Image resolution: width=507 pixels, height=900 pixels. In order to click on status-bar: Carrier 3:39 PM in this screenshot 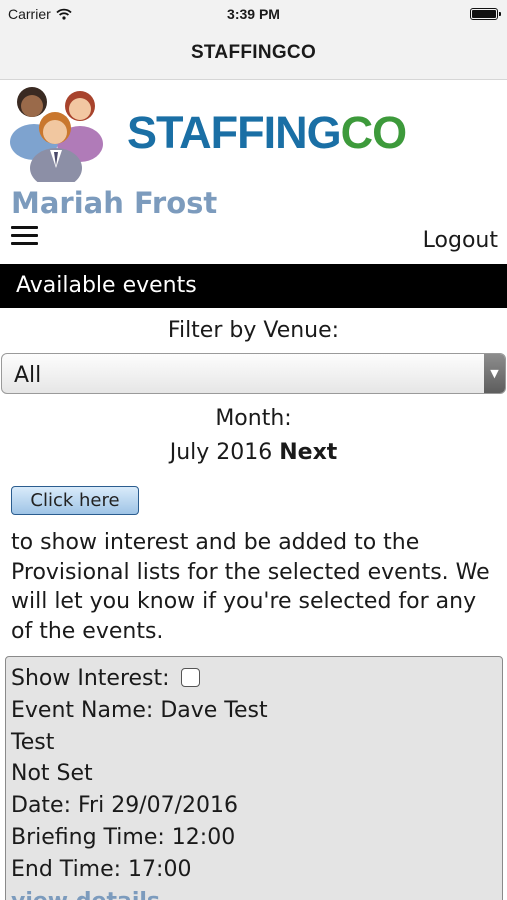, I will do `click(253, 15)`.